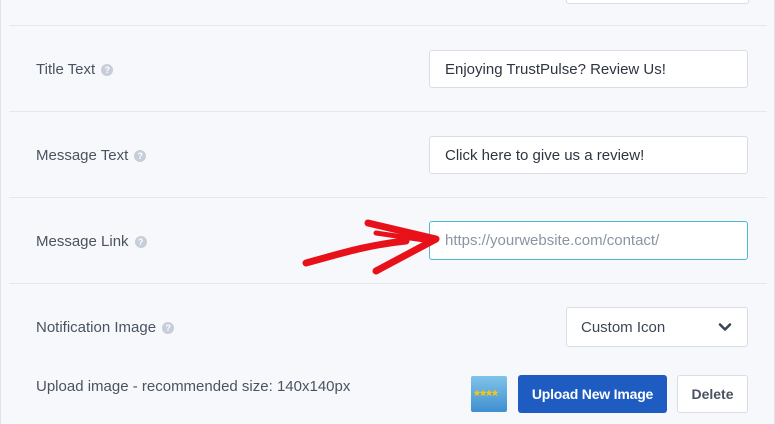 Image resolution: width=775 pixels, height=424 pixels. Describe the element at coordinates (588, 69) in the screenshot. I see `title-text-input` at that location.